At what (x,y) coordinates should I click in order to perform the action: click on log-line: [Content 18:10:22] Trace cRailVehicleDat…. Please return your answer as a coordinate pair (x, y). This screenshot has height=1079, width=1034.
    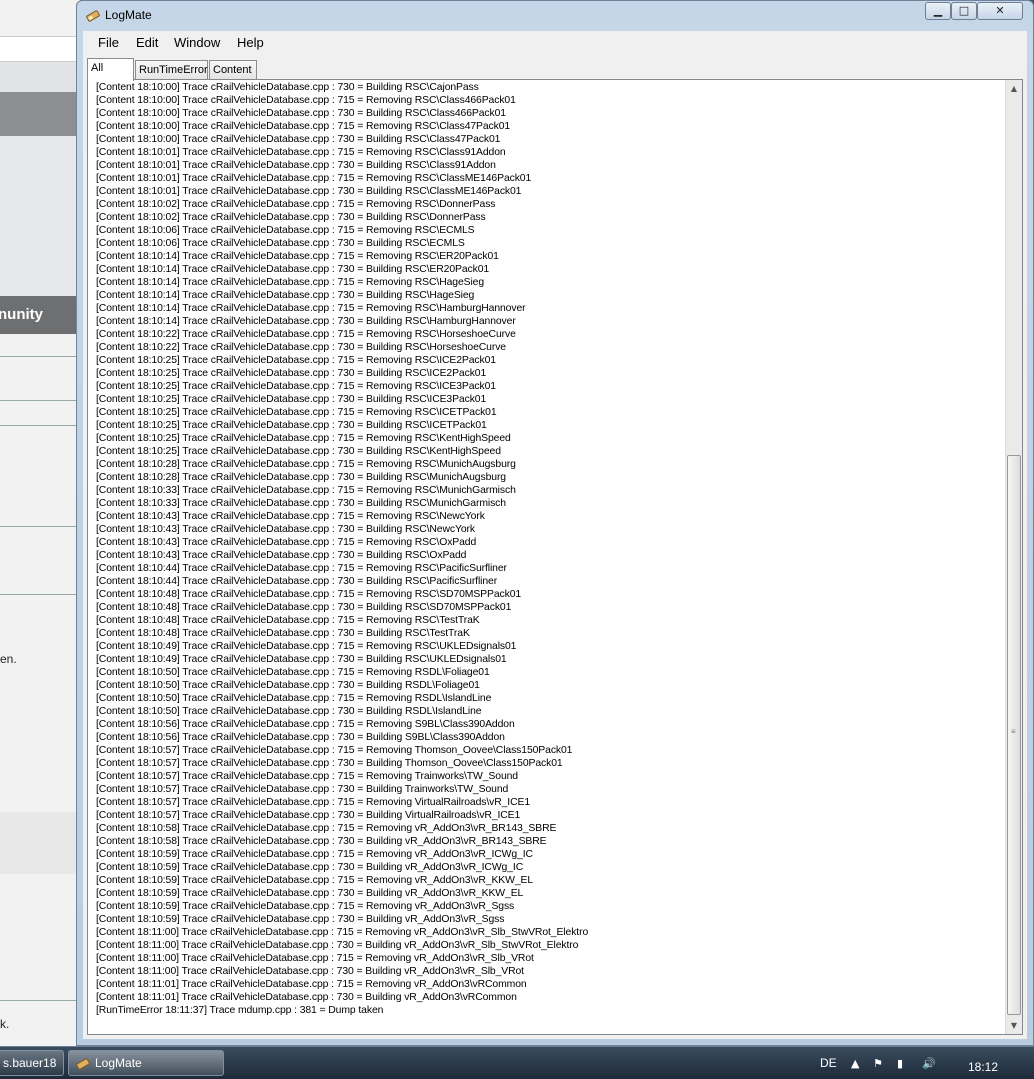
    Looking at the image, I should click on (301, 347).